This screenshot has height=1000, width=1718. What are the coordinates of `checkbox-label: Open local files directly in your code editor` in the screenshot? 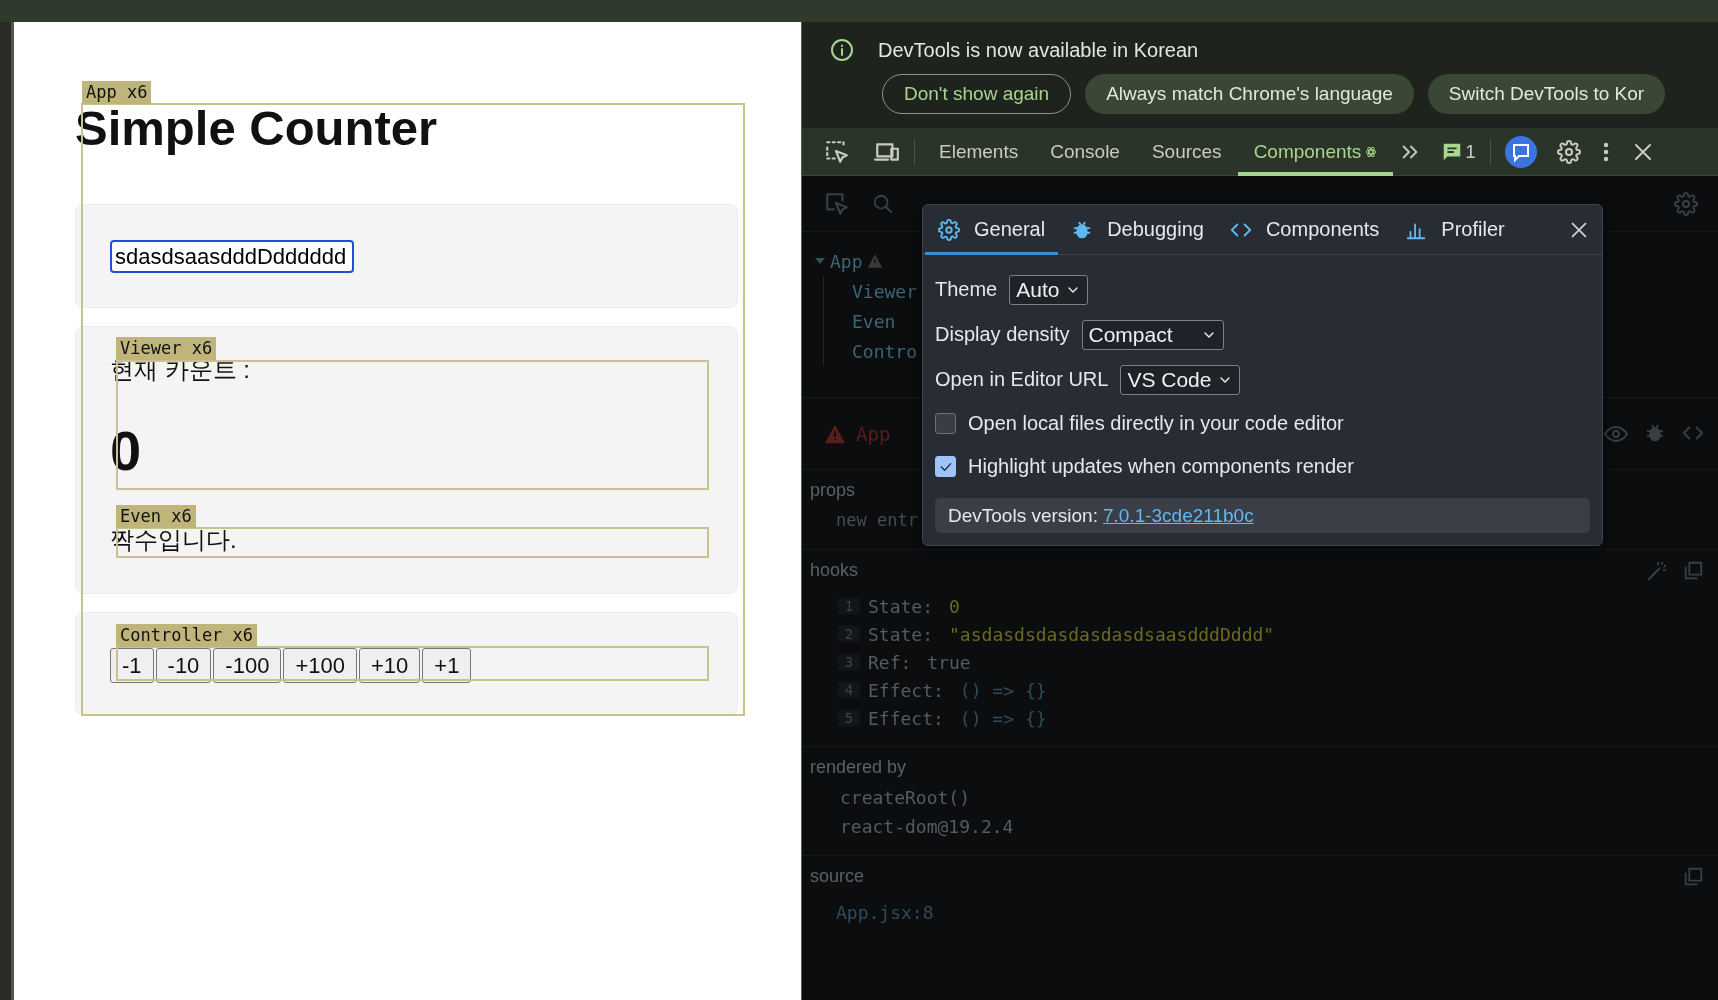 It's located at (1156, 423).